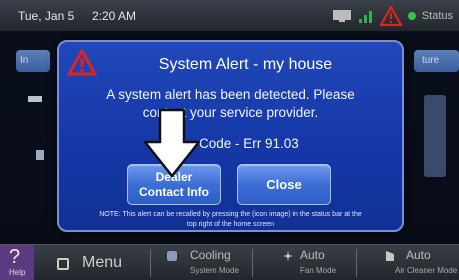 The height and width of the screenshot is (280, 459). I want to click on dialog-message-line: contact your service provider., so click(230, 112).